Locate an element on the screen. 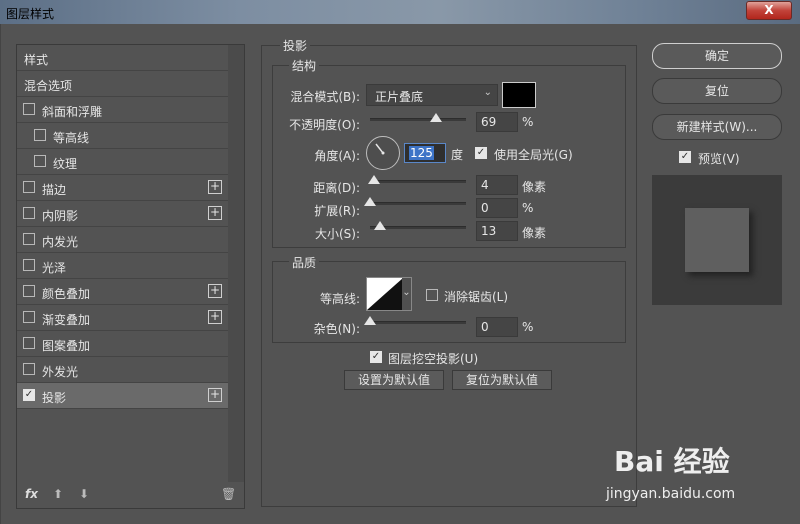  drop-shadow-title: 投影 is located at coordinates (295, 45).